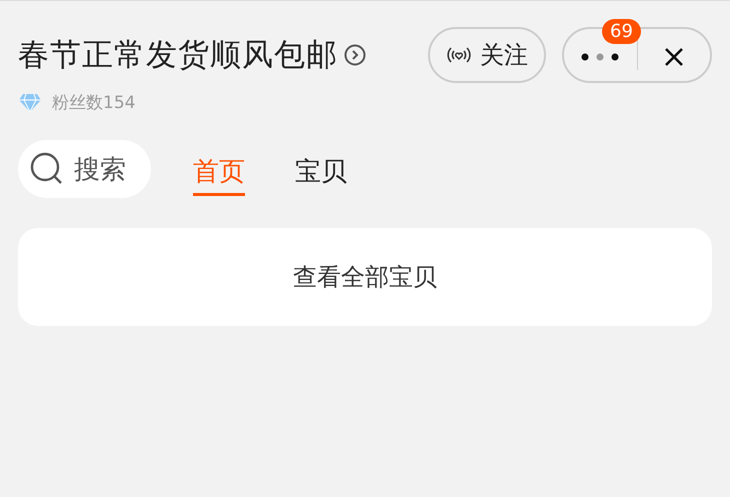 Image resolution: width=730 pixels, height=497 pixels. Describe the element at coordinates (178, 55) in the screenshot. I see `shop-title: 春节正常发货顺风包邮` at that location.